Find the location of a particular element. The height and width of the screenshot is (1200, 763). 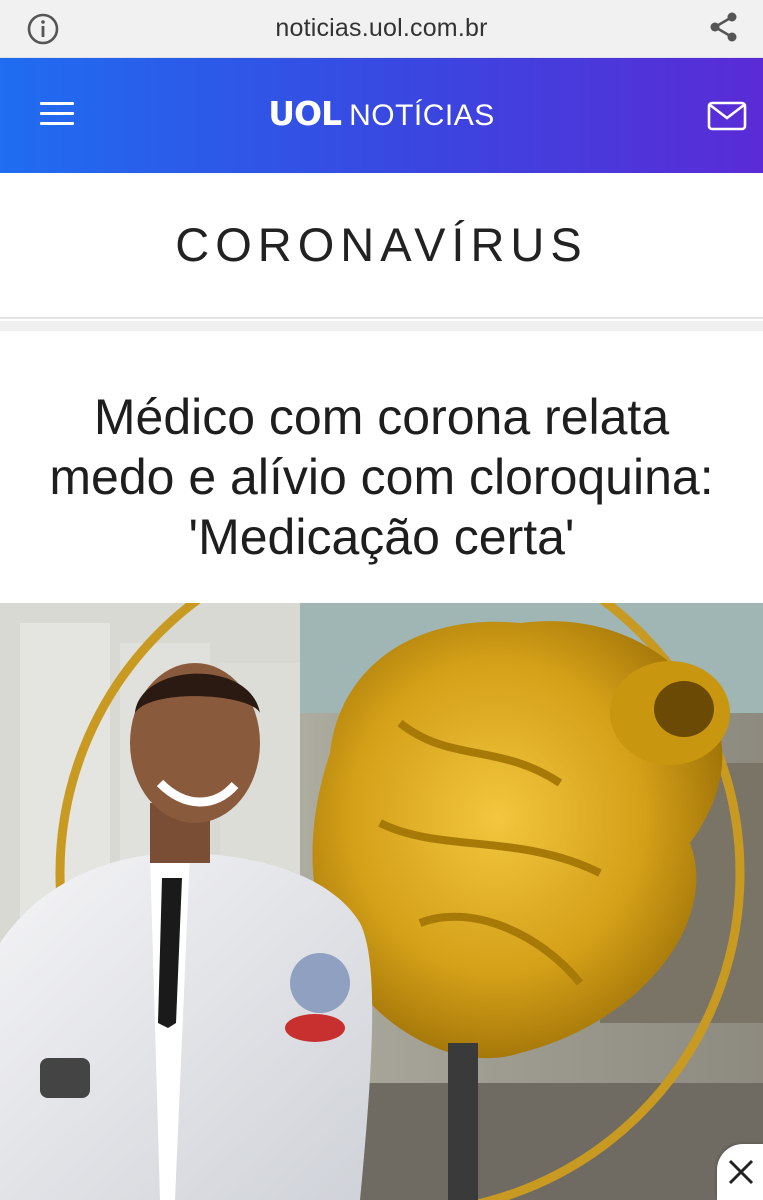

divider is located at coordinates (381, 326).